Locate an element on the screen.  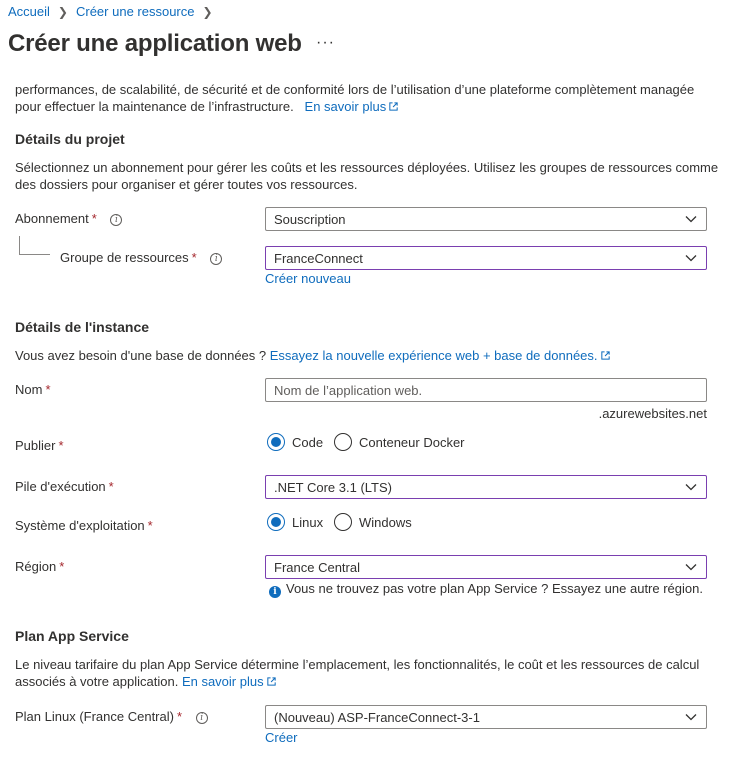
info-filled-icon: i is located at coordinates (275, 592).